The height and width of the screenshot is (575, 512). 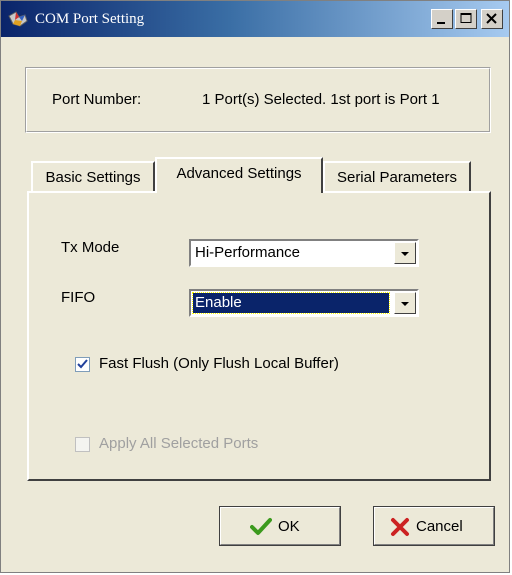 What do you see at coordinates (178, 443) in the screenshot?
I see `apply-all-label: Apply All Selected Ports` at bounding box center [178, 443].